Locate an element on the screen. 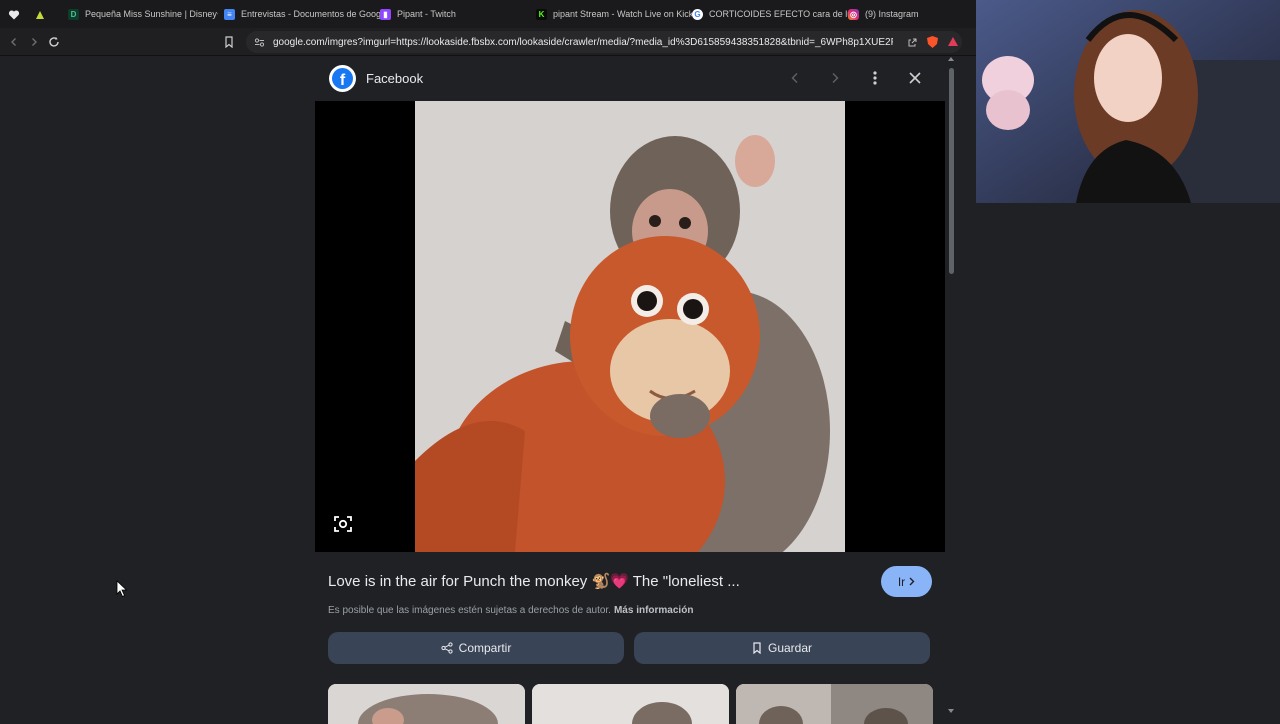 The image size is (1280, 724). tab-docs: ≡ Entrevistas - Documentos de Goog is located at coordinates (302, 14).